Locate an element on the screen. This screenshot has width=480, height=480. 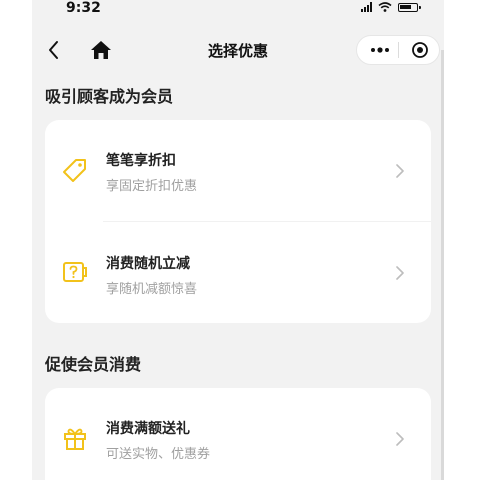
option-title: 笔笔享折扣 is located at coordinates (141, 161).